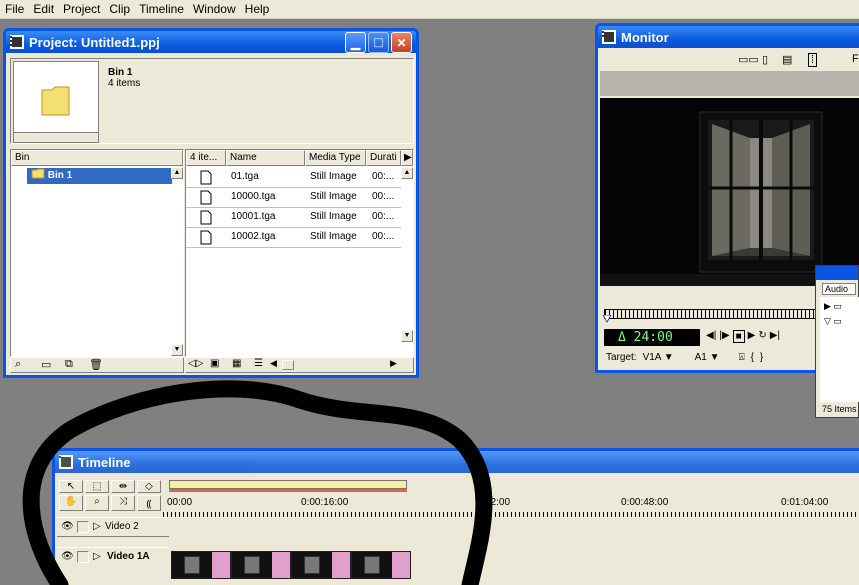 The image size is (859, 585). Describe the element at coordinates (71, 503) in the screenshot. I see `hand-tool-icon: ✋` at that location.